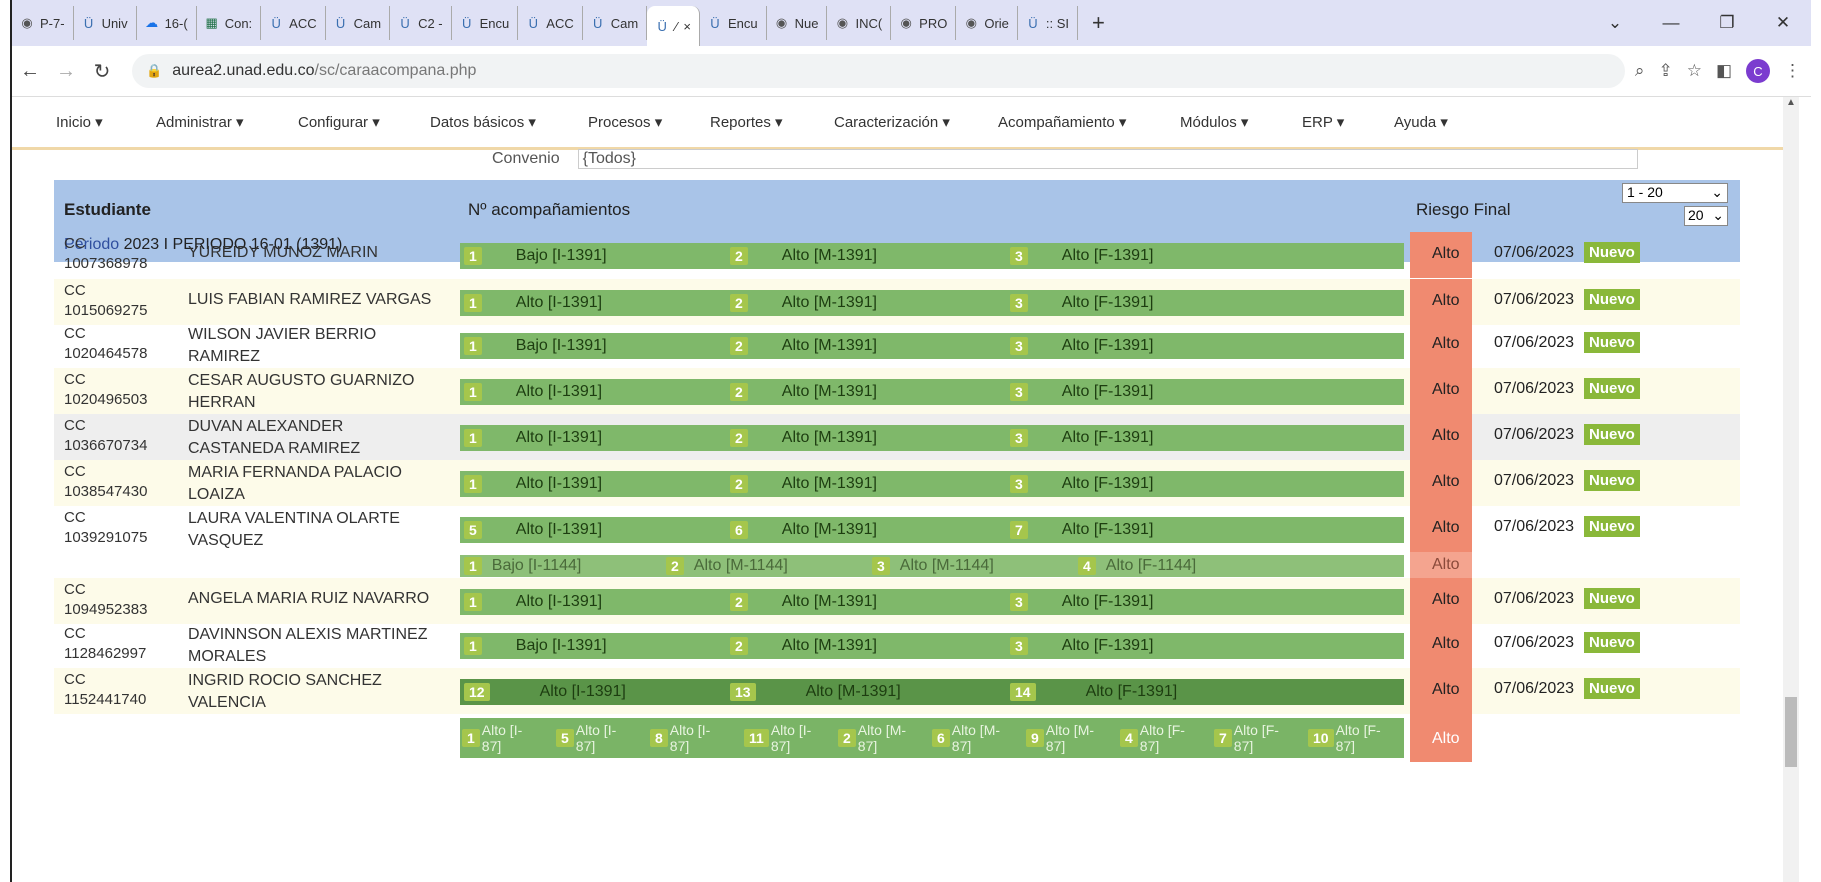 The image size is (1821, 882). I want to click on reload-icon: ↻, so click(102, 71).